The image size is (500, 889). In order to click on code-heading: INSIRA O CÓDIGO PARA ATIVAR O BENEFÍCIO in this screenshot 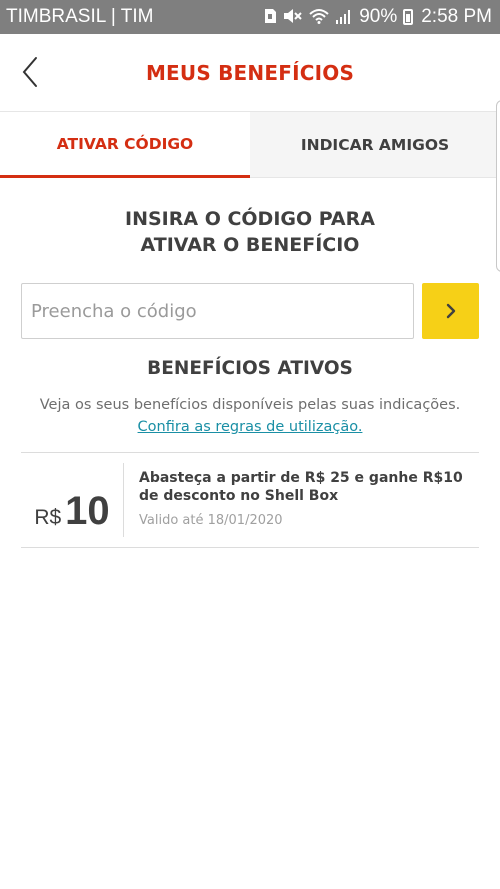, I will do `click(250, 232)`.